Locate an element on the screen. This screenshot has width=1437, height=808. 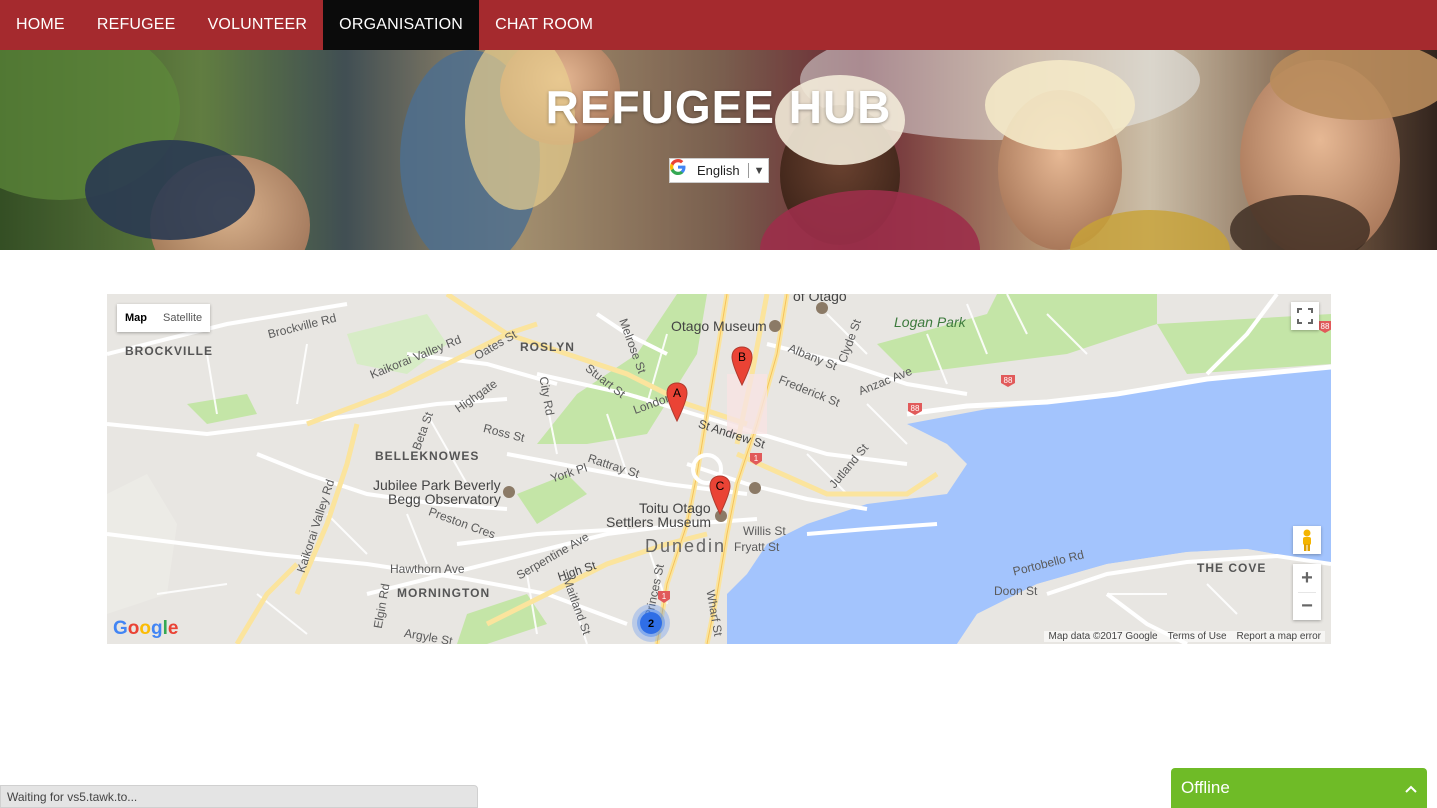
map-road-hawthorn: Hawthorn Ave is located at coordinates (427, 569).